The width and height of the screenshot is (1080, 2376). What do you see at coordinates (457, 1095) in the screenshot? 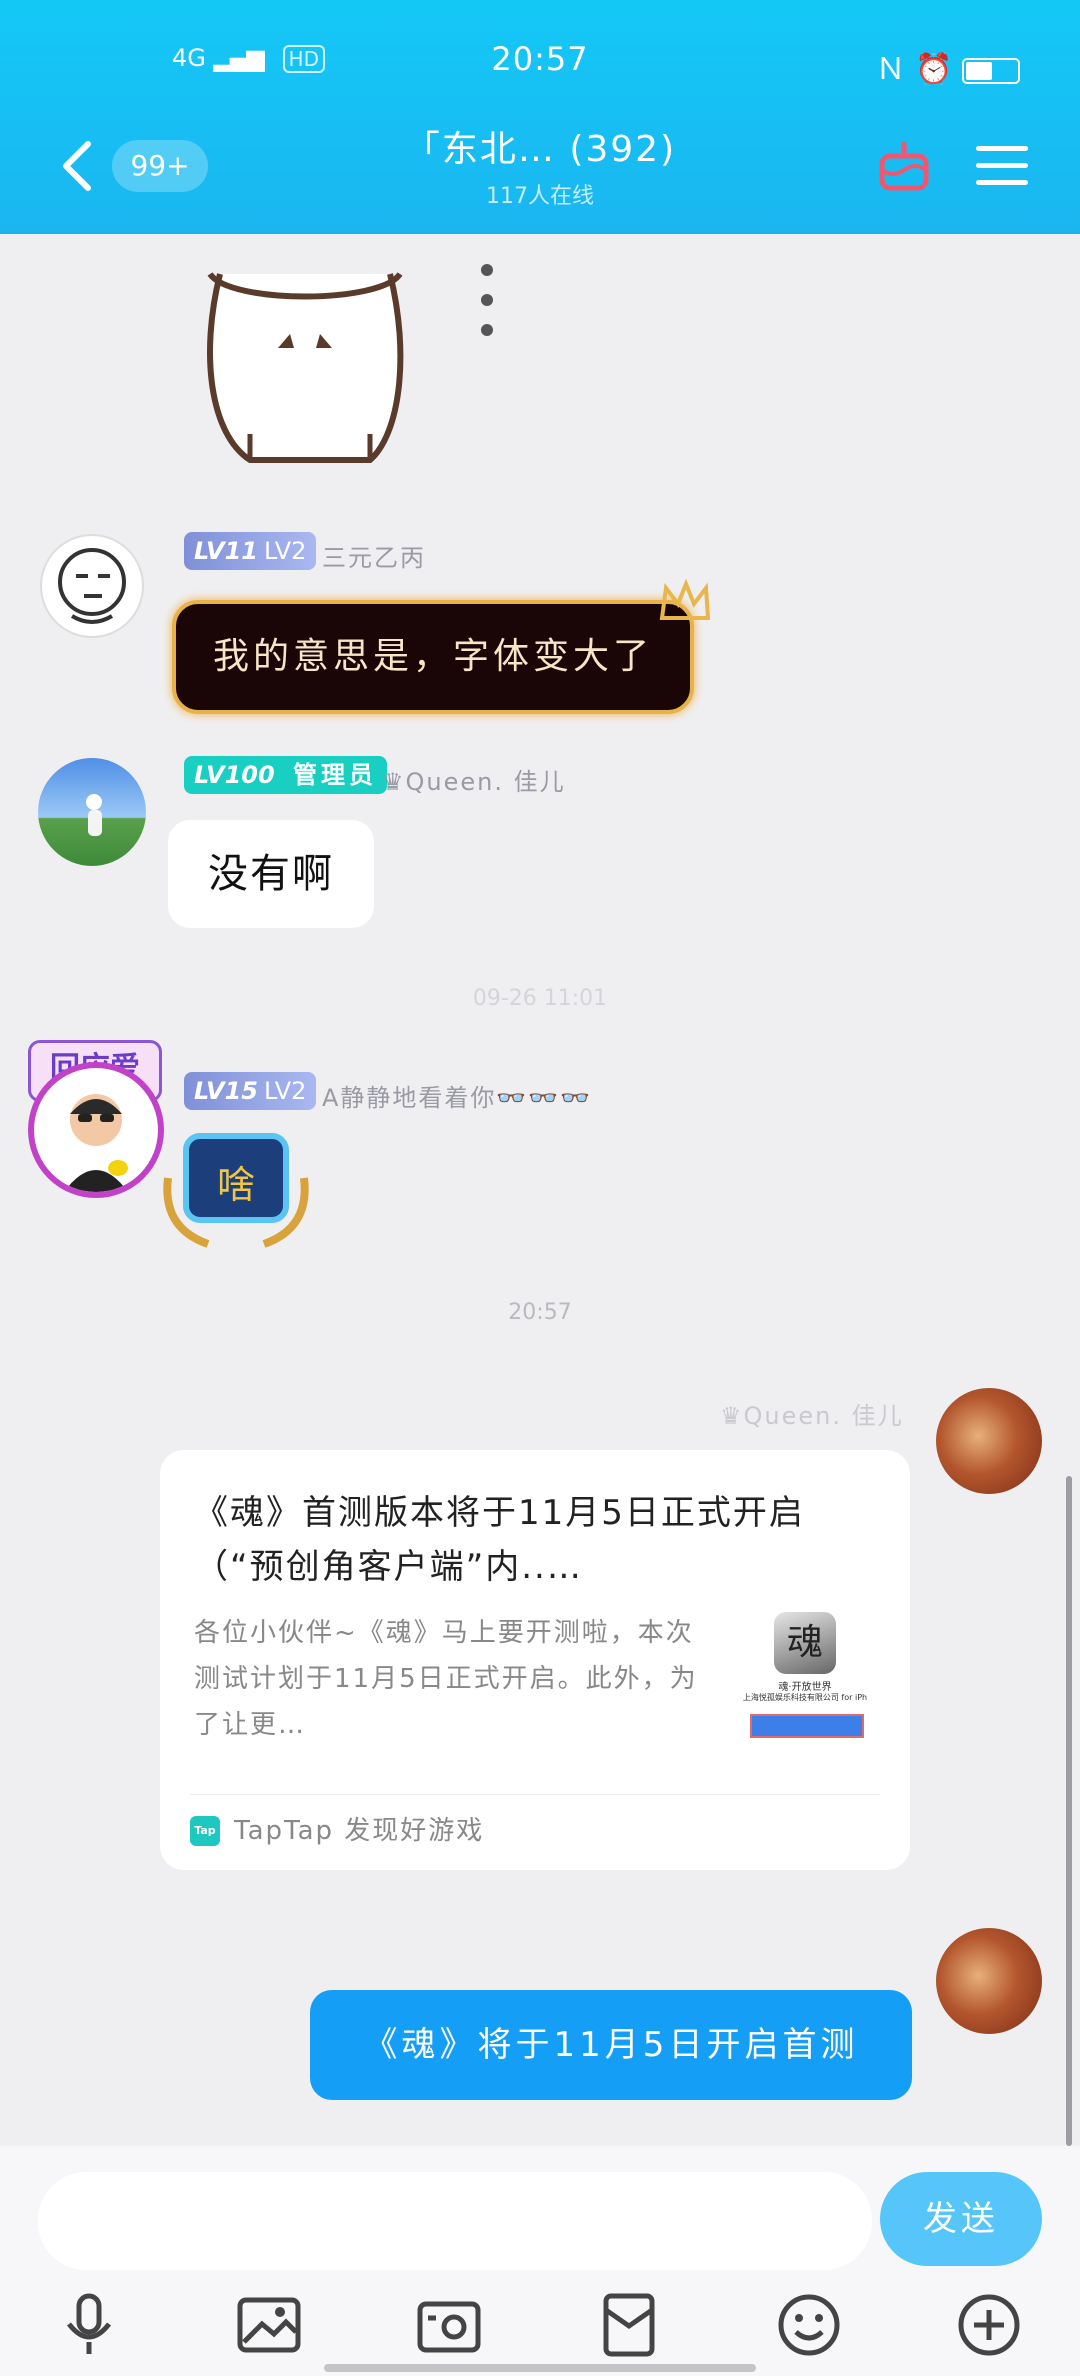
I see `sender-nickname: A静静地看着你👓👓👓` at bounding box center [457, 1095].